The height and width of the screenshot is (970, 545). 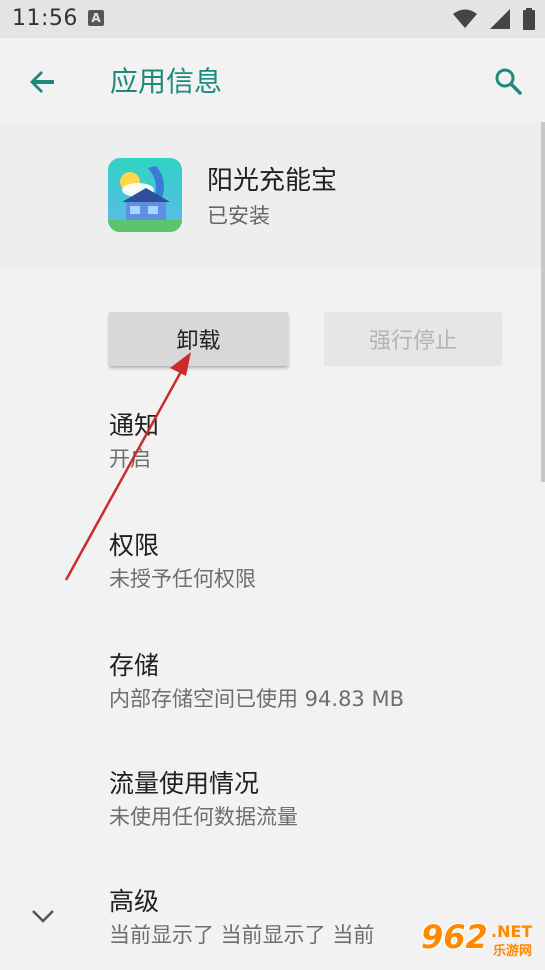 I want to click on back-button, so click(x=42, y=82).